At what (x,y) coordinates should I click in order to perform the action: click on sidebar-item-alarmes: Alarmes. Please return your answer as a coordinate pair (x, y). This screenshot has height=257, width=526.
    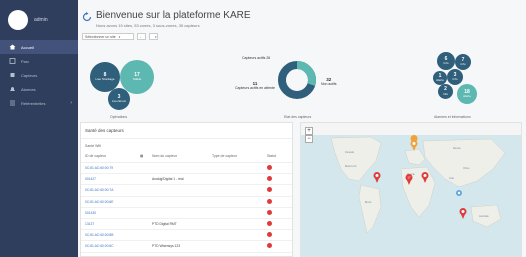
    Looking at the image, I should click on (39, 89).